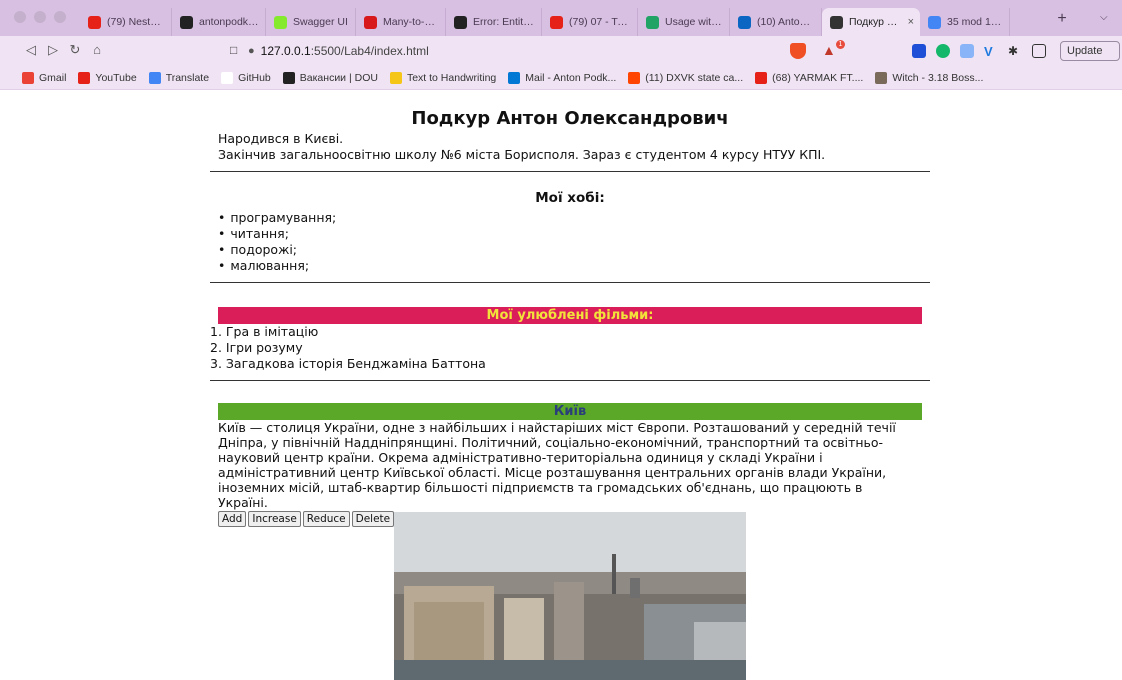 This screenshot has width=1122, height=680. I want to click on extension-translate-icon, so click(967, 51).